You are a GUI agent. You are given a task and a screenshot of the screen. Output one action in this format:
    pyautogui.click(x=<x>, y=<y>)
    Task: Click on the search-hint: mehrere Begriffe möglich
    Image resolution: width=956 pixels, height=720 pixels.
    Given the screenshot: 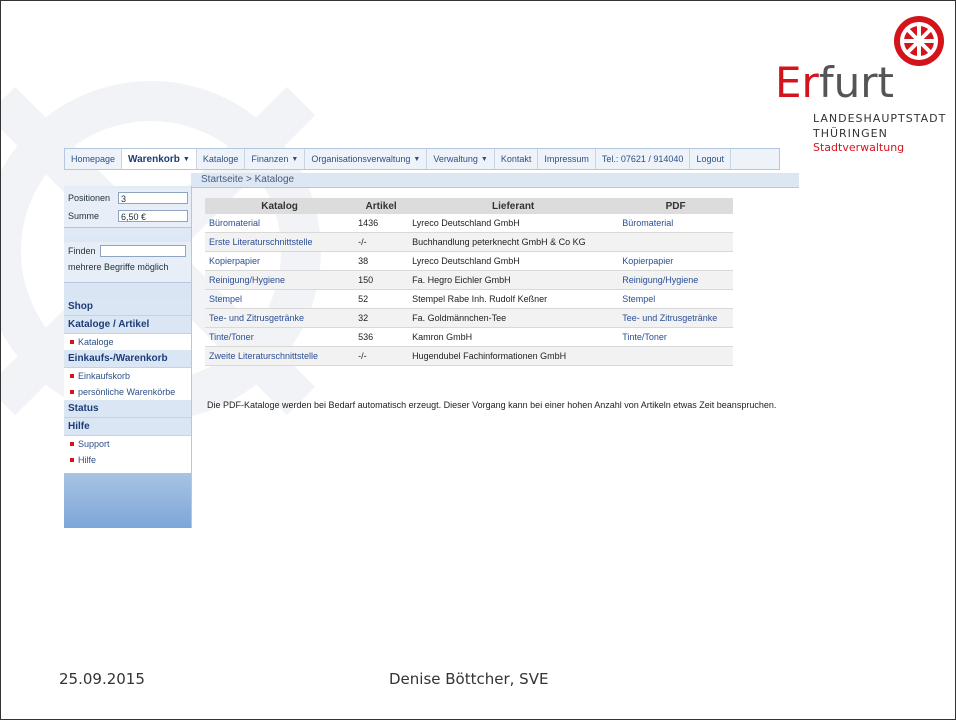 What is the action you would take?
    pyautogui.click(x=118, y=267)
    